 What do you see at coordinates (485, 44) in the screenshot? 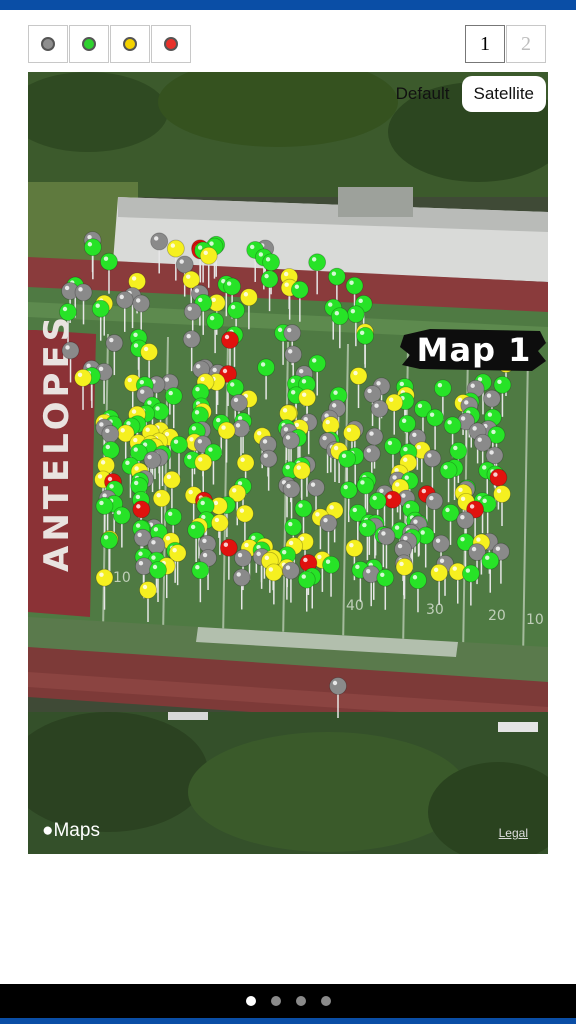
I see `page-1-button: 1` at bounding box center [485, 44].